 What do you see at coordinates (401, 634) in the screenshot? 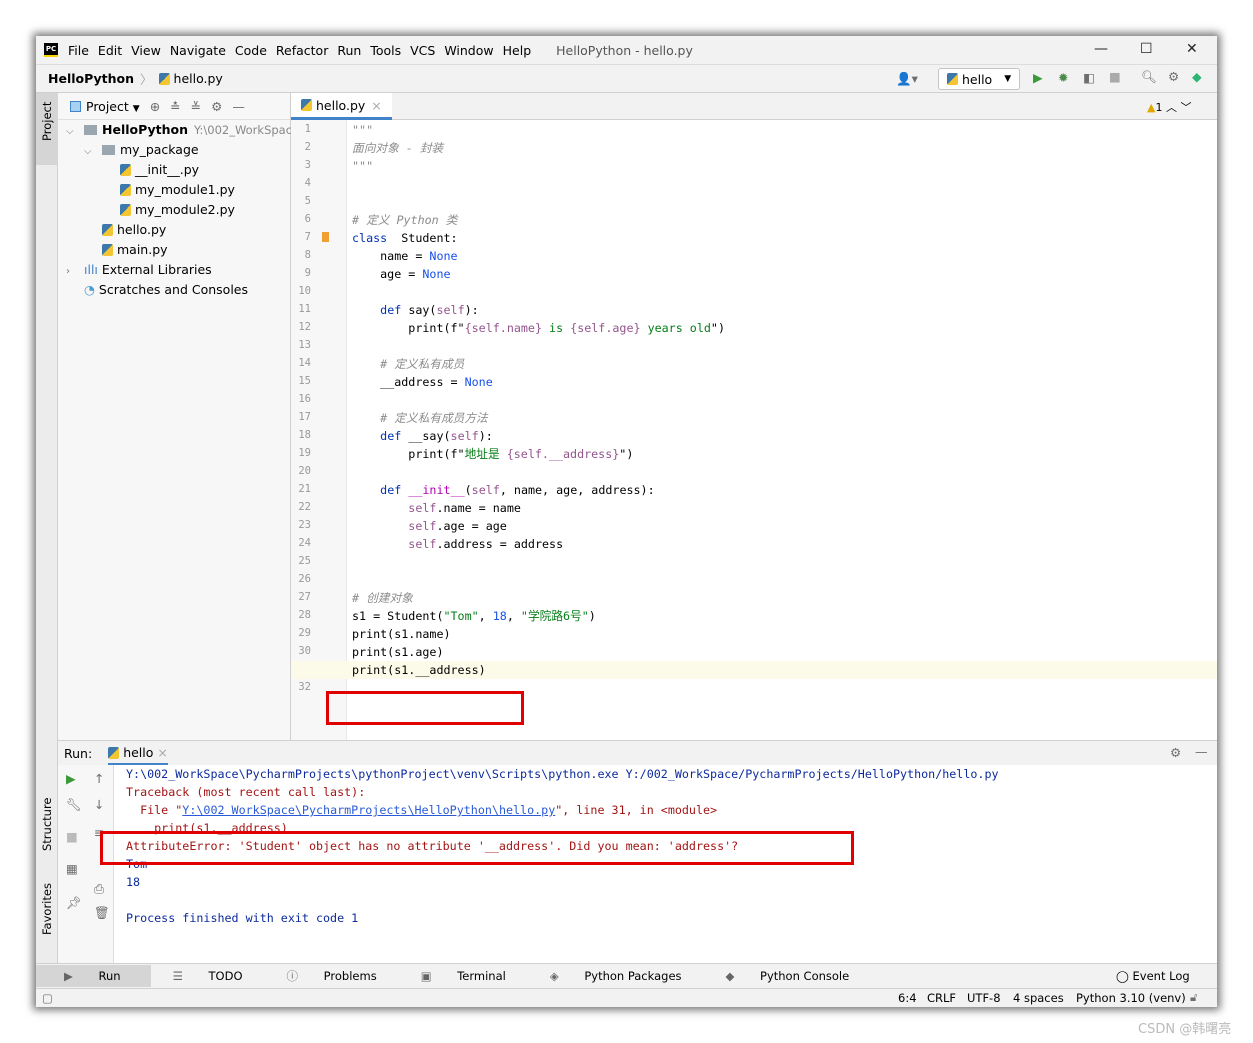
I see `code-line: print(s1.name)` at bounding box center [401, 634].